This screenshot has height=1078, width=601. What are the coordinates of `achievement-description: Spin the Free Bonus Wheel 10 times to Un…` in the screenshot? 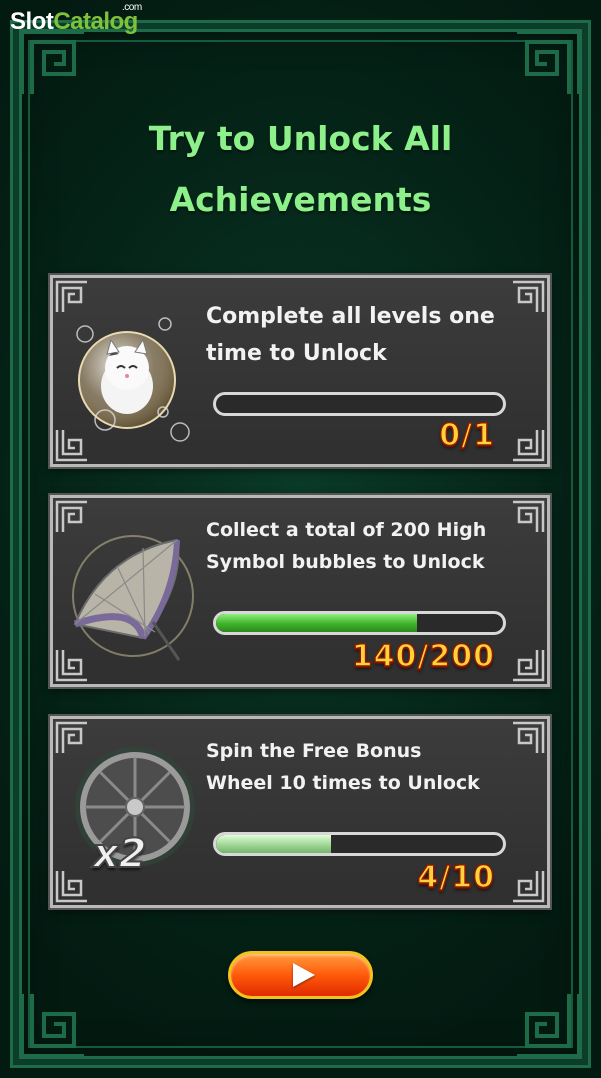 It's located at (343, 767).